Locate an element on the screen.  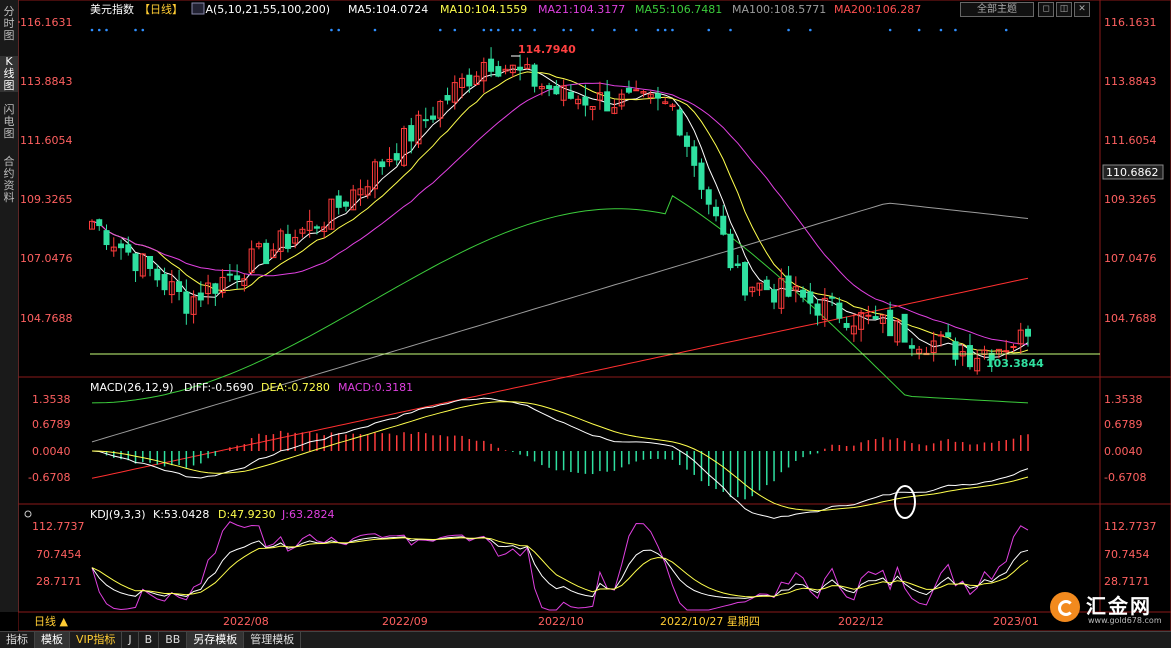
macd-diff: DIFF:-0.5690 is located at coordinates (219, 387).